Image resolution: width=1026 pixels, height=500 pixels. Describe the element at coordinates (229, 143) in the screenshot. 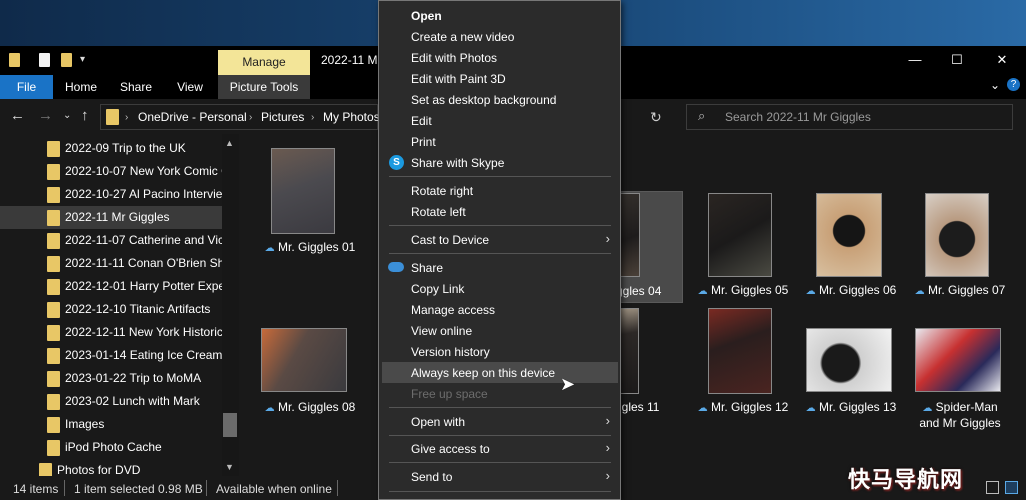

I see `scroll-up-icon: ▲` at that location.